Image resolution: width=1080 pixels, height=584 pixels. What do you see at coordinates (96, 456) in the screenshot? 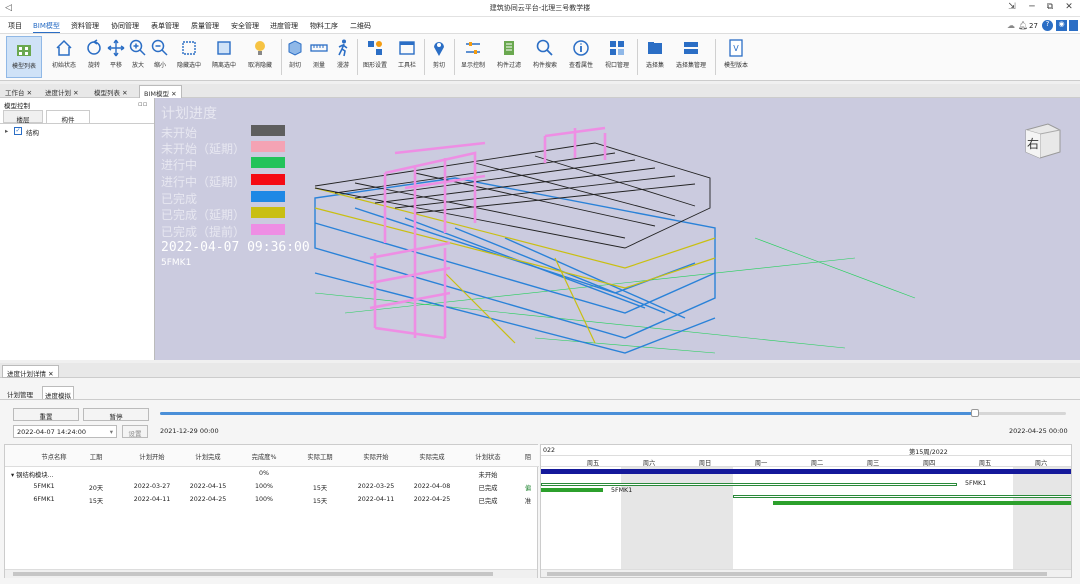
I see `column-header: 工期` at bounding box center [96, 456].